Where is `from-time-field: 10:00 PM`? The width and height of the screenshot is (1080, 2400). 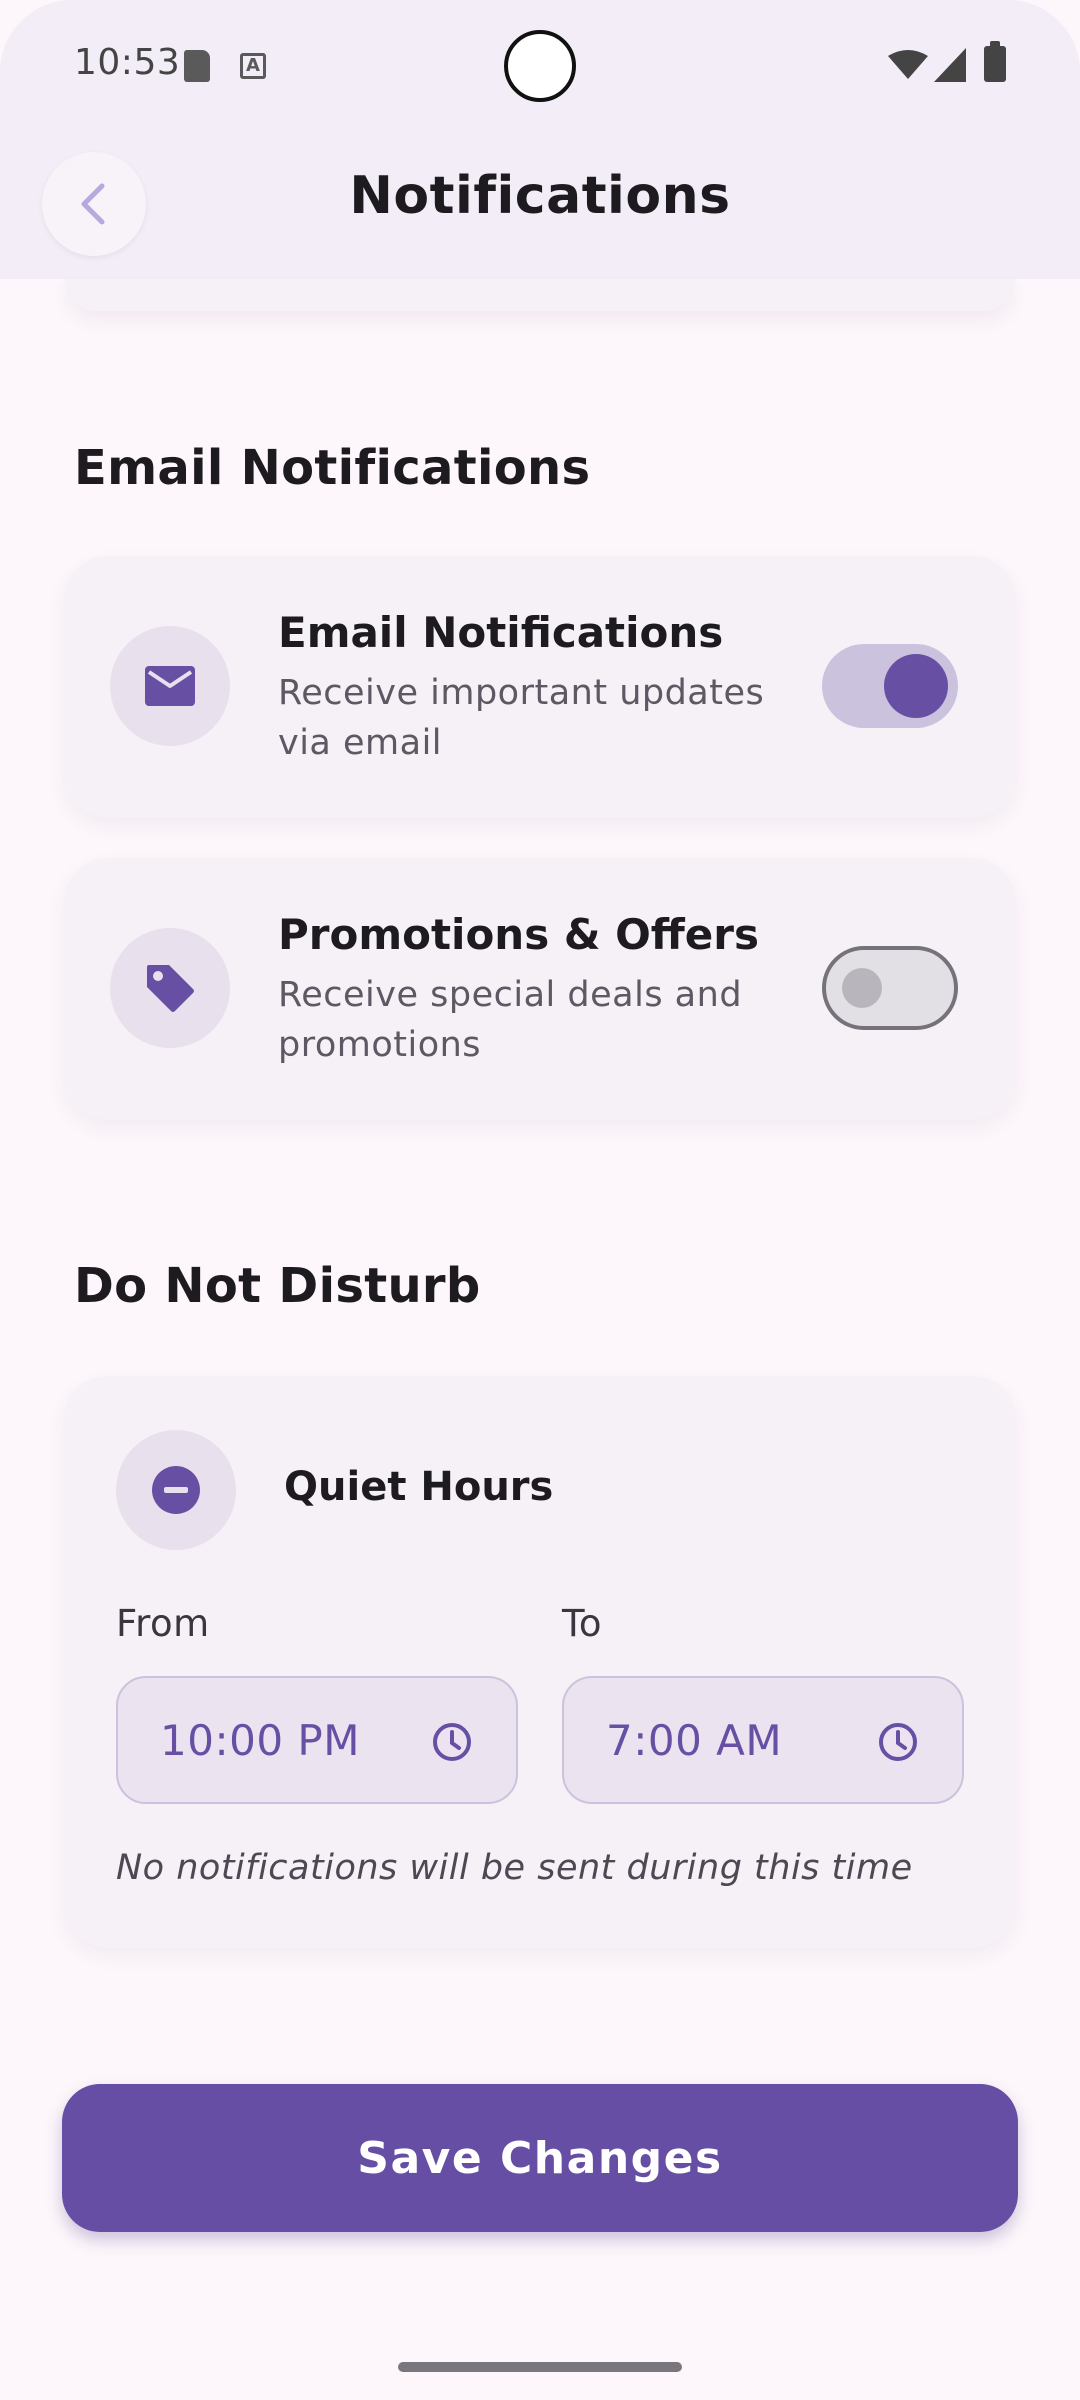 from-time-field: 10:00 PM is located at coordinates (317, 1740).